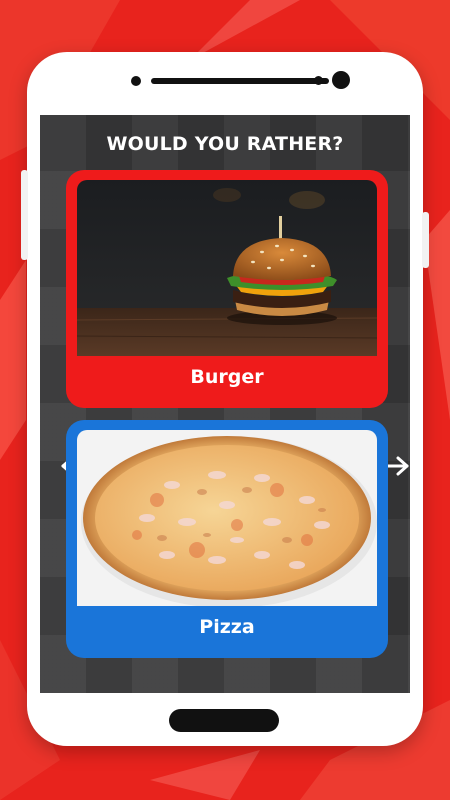 Image resolution: width=450 pixels, height=800 pixels. What do you see at coordinates (227, 627) in the screenshot?
I see `option-label-pizza: Pizza` at bounding box center [227, 627].